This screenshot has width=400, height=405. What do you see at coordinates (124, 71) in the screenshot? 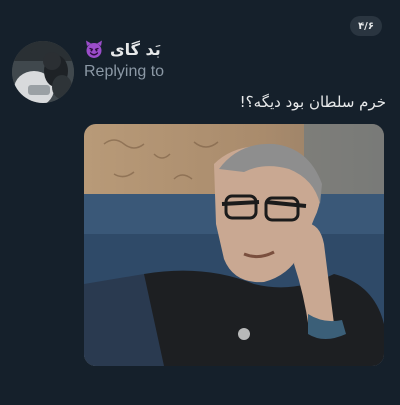
I see `replying-to-label: Replying to` at bounding box center [124, 71].